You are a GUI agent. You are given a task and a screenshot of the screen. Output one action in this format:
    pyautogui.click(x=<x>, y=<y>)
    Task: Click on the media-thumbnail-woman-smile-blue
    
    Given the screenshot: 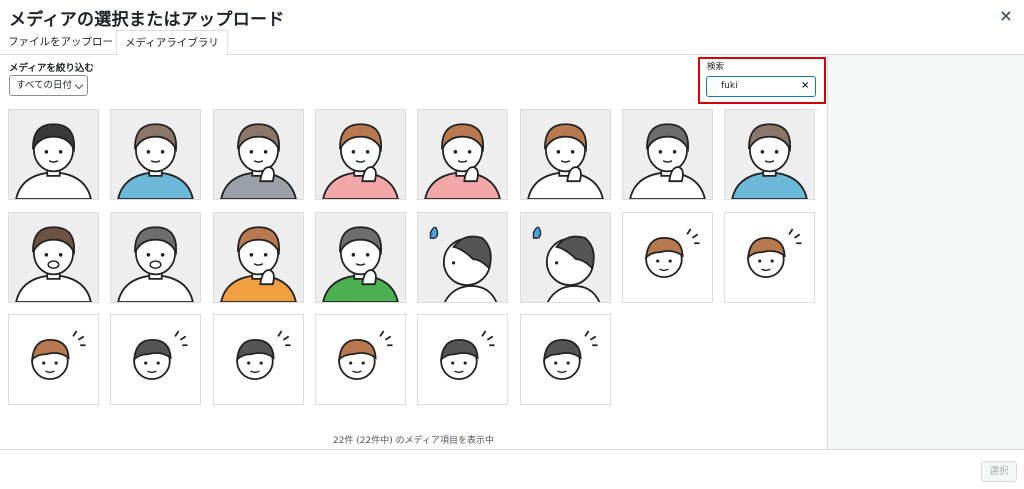 What is the action you would take?
    pyautogui.click(x=769, y=154)
    